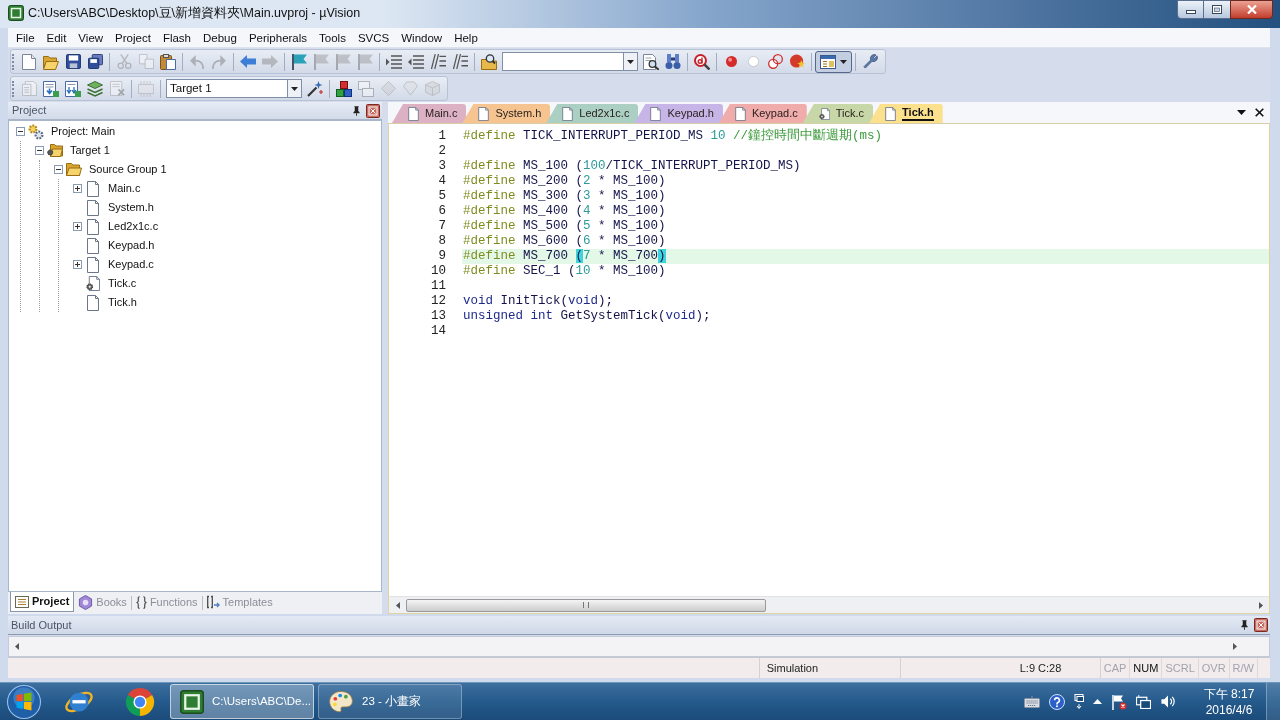 The image size is (1280, 720). What do you see at coordinates (366, 88) in the screenshot?
I see `windows-icon` at bounding box center [366, 88].